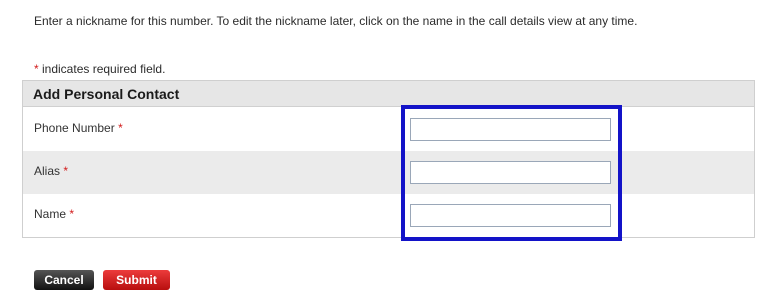 This screenshot has height=295, width=766. What do you see at coordinates (388, 94) in the screenshot?
I see `panel-title: Add Personal Contact` at bounding box center [388, 94].